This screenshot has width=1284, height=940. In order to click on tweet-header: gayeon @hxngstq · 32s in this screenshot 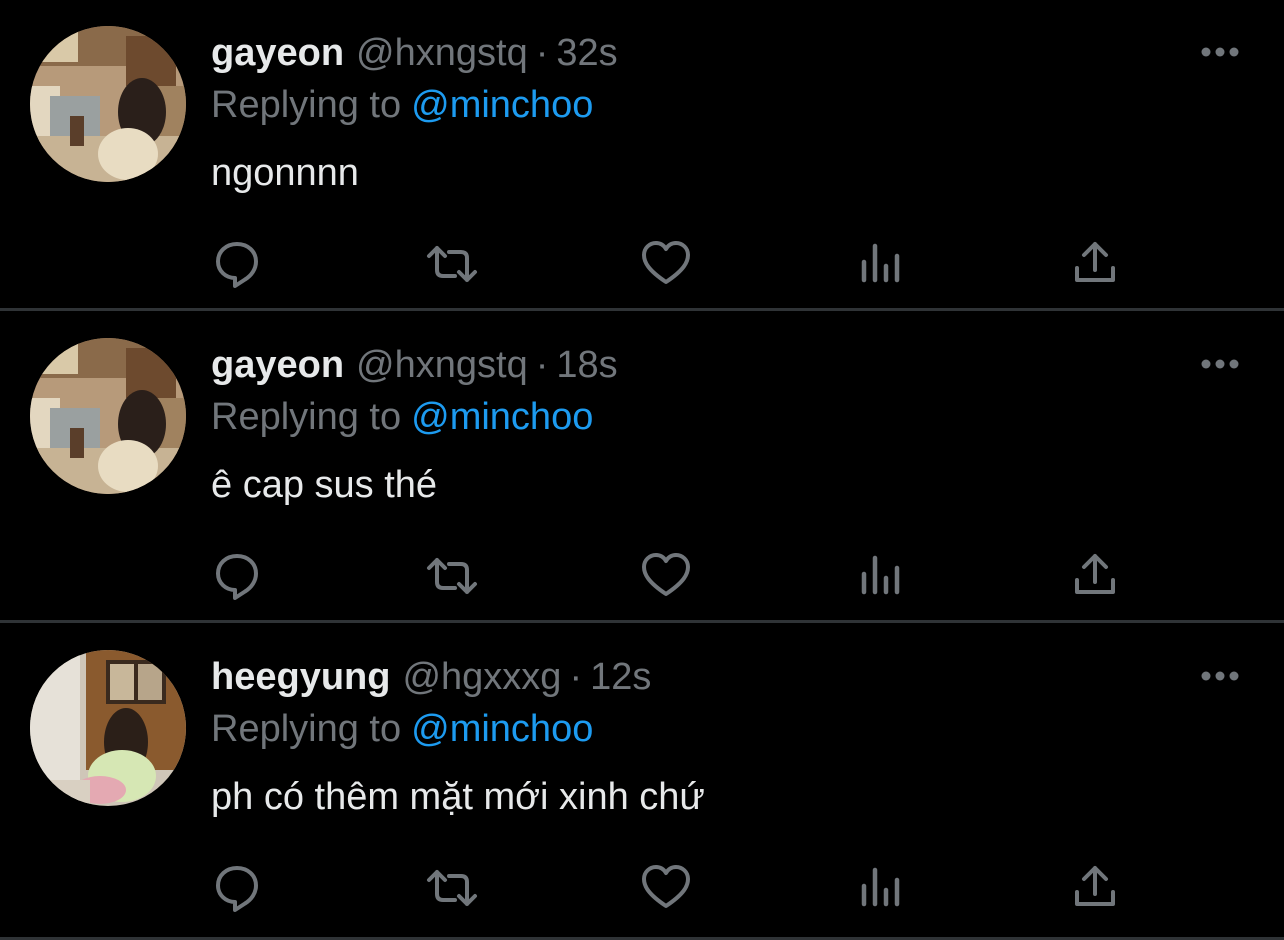, I will do `click(414, 53)`.